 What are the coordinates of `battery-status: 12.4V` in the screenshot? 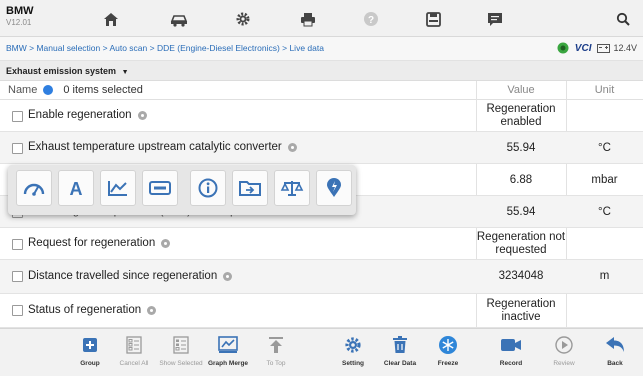 It's located at (617, 48).